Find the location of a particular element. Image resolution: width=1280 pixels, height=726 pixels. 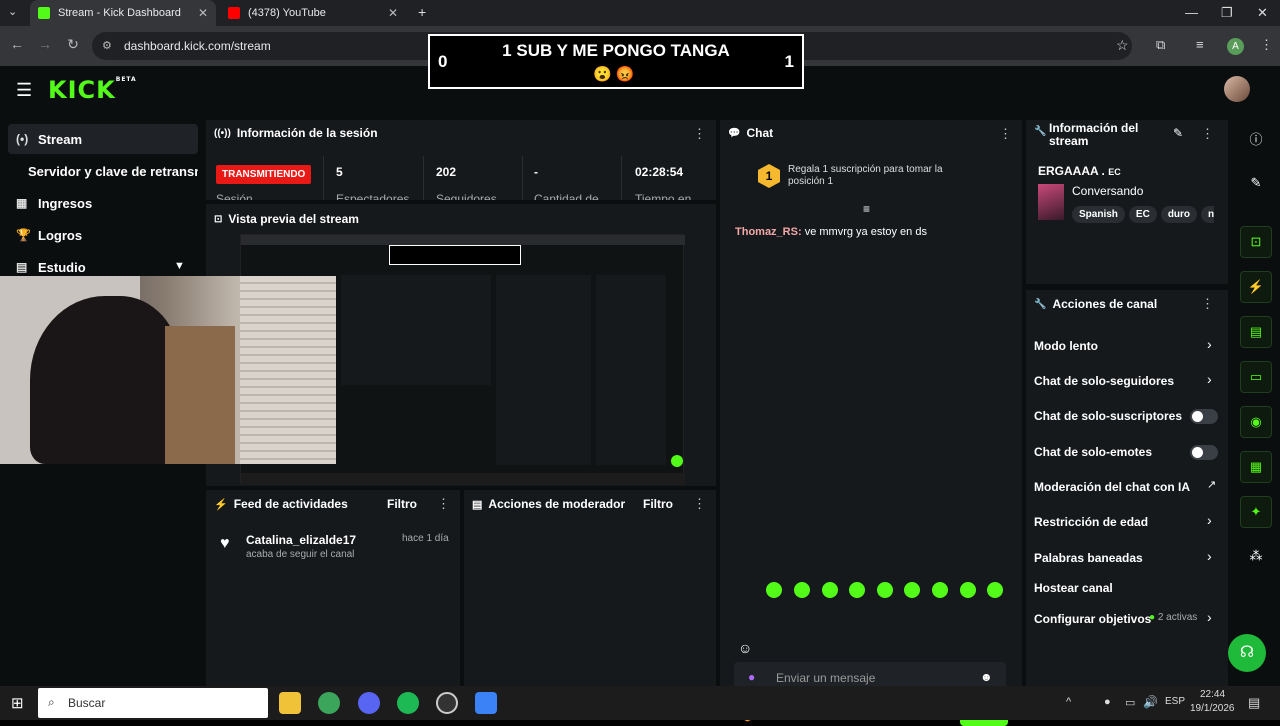

host-channel-row: Hostear canal is located at coordinates (1073, 588).